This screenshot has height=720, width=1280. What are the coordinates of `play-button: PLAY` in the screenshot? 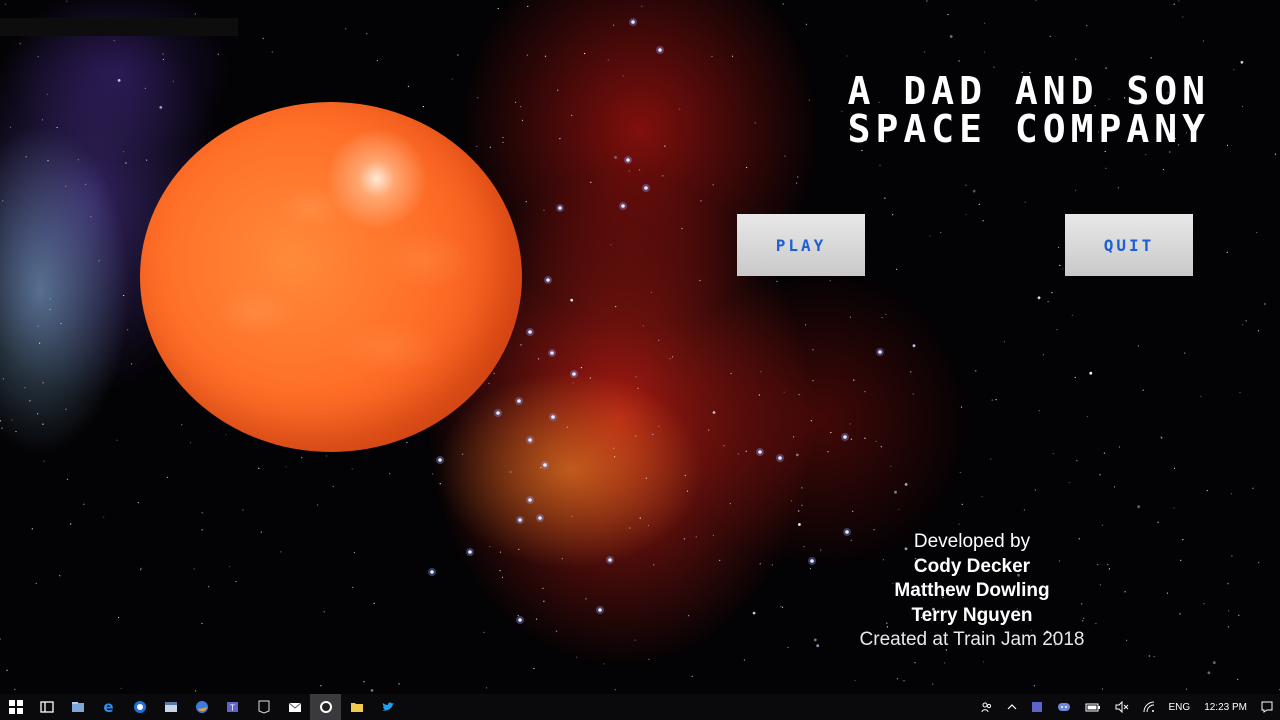 It's located at (801, 245).